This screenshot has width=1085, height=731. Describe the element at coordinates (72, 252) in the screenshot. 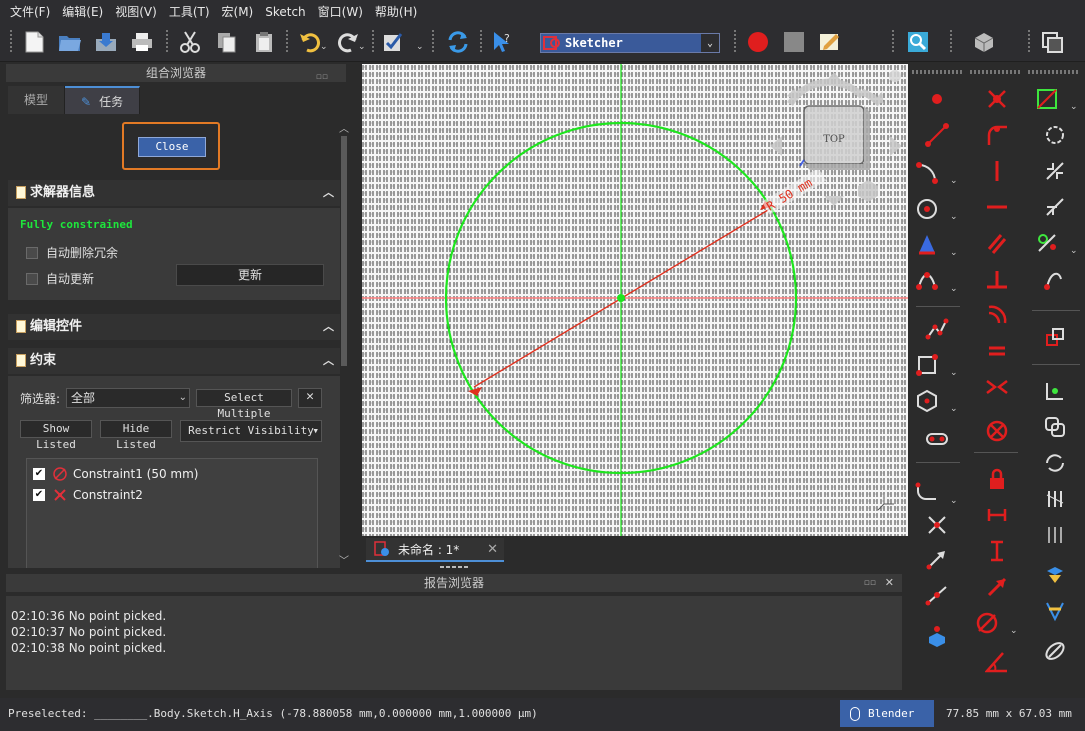

I see `auto-remove-redundants-checkbox: 自动删除冗余` at that location.